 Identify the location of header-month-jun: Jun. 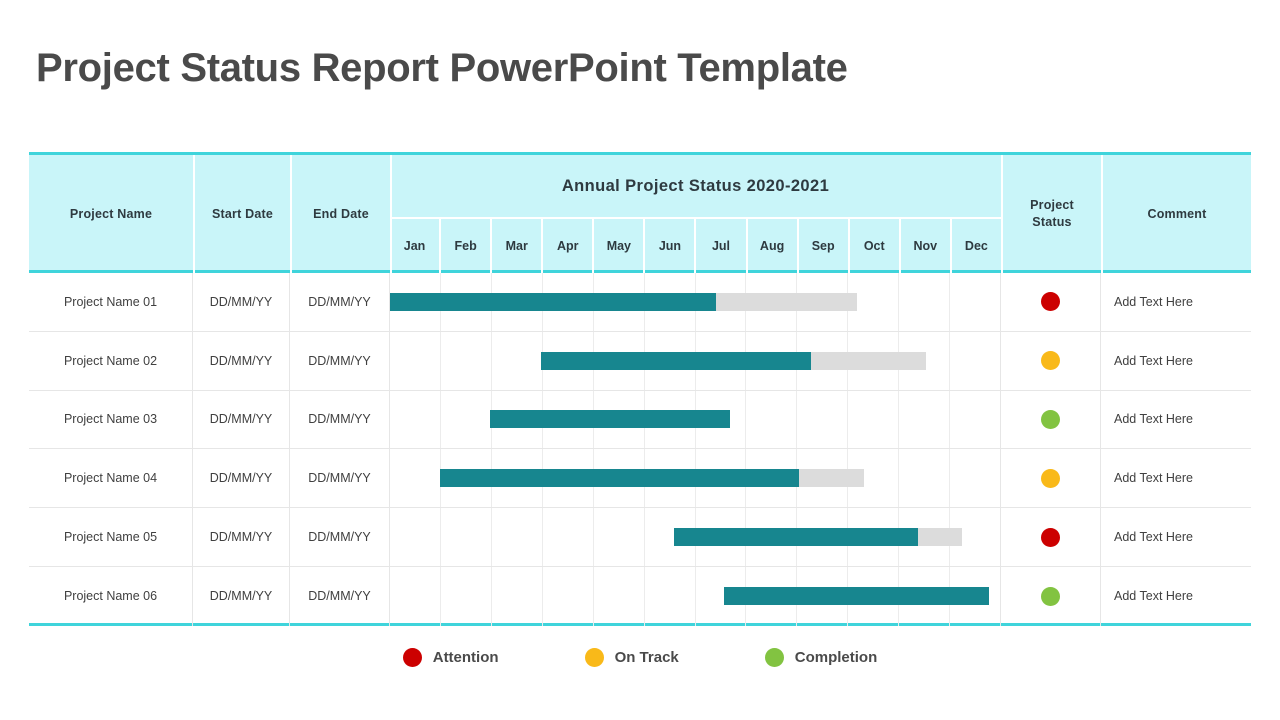
(671, 246).